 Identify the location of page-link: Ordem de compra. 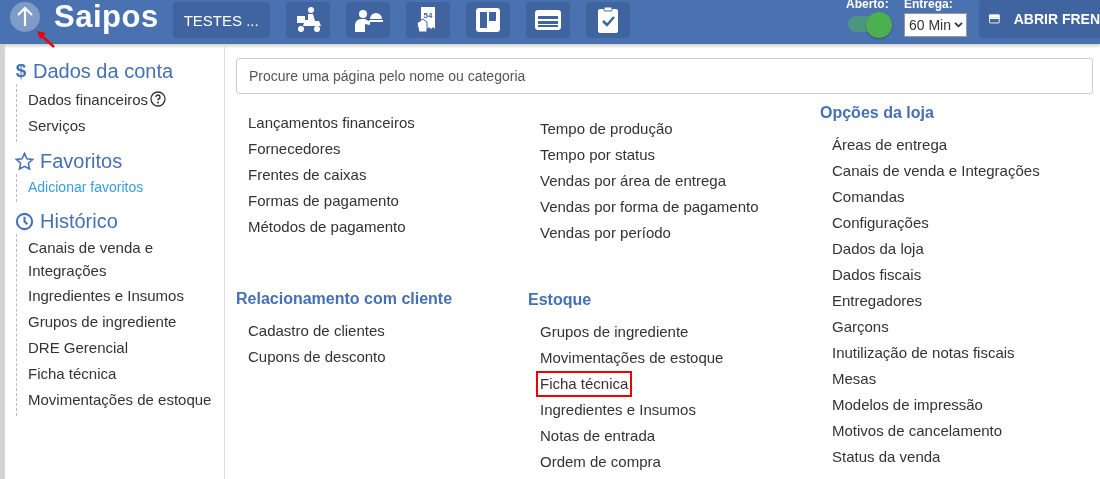
(600, 462).